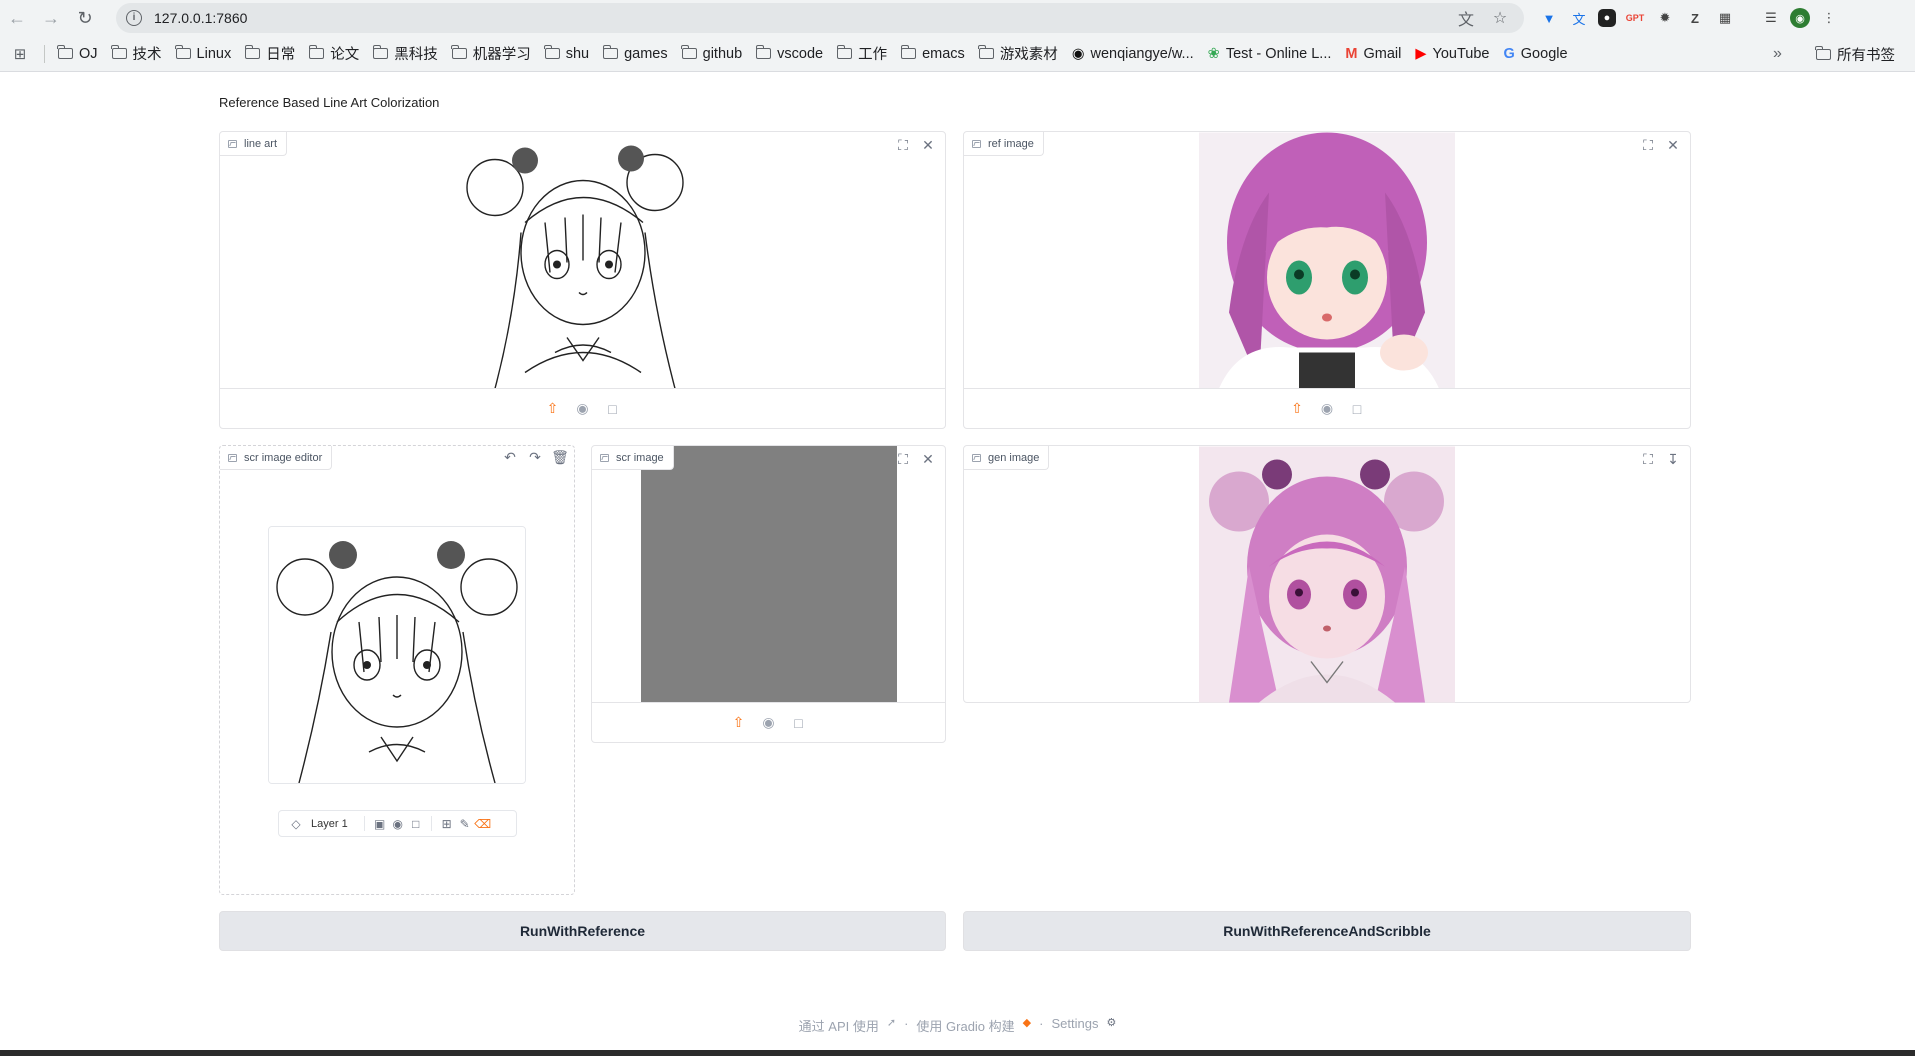  Describe the element at coordinates (1673, 459) in the screenshot. I see `download-icon: ↧` at that location.